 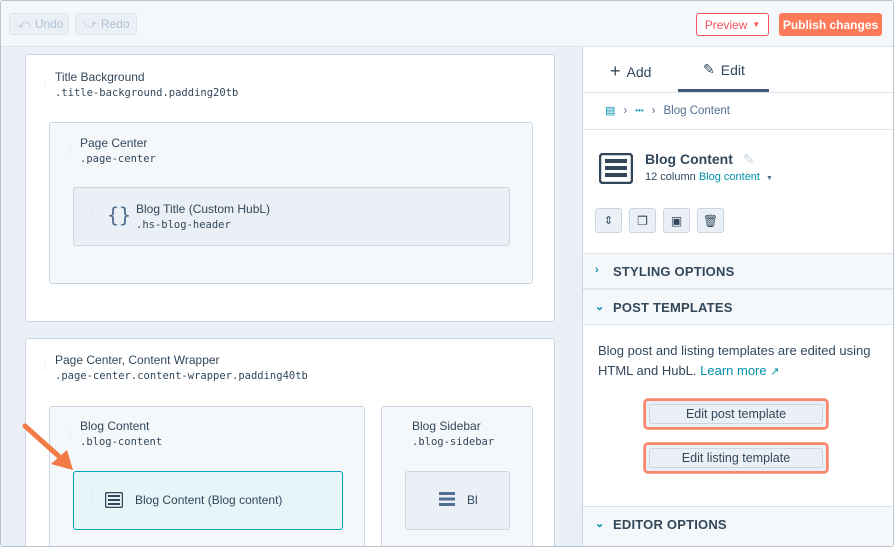 I want to click on module-class: .hs-blog-header, so click(x=183, y=225).